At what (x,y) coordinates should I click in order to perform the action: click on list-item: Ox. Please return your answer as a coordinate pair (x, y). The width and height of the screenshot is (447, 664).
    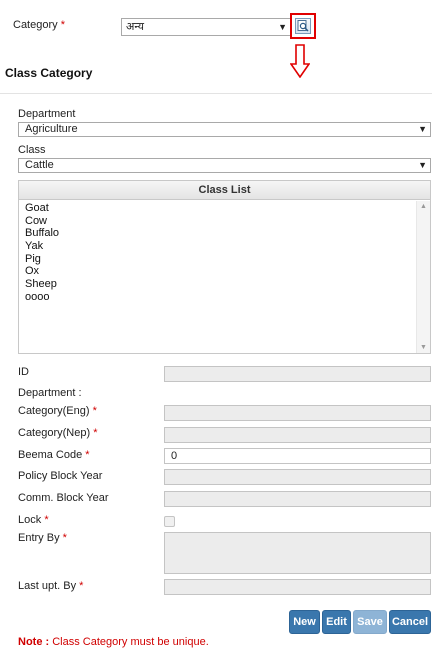
    Looking at the image, I should click on (220, 271).